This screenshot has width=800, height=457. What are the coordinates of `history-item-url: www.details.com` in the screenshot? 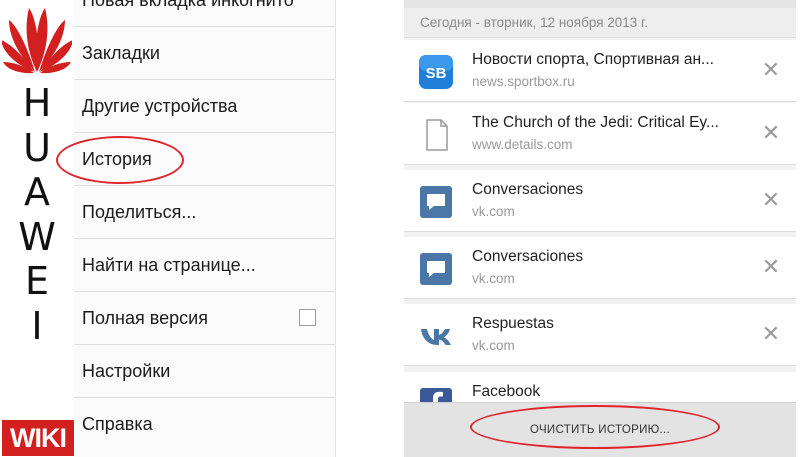 It's located at (522, 144).